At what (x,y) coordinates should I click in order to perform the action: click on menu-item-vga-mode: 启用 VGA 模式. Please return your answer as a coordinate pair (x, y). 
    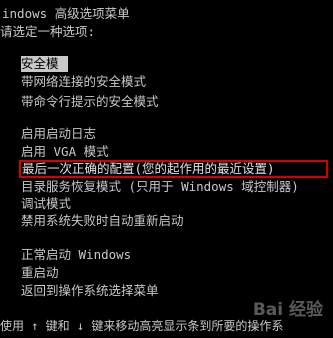
    Looking at the image, I should click on (65, 152).